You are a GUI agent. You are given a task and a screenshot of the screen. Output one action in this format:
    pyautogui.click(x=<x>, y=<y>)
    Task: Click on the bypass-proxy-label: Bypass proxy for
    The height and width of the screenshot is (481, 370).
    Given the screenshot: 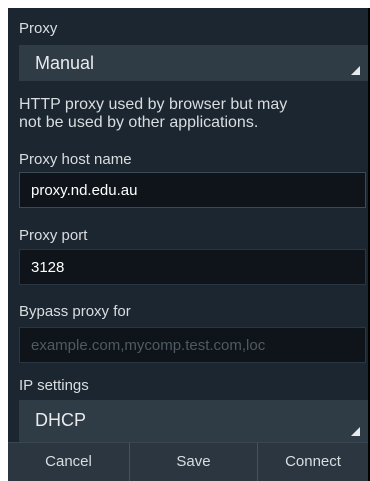 What is the action you would take?
    pyautogui.click(x=75, y=311)
    